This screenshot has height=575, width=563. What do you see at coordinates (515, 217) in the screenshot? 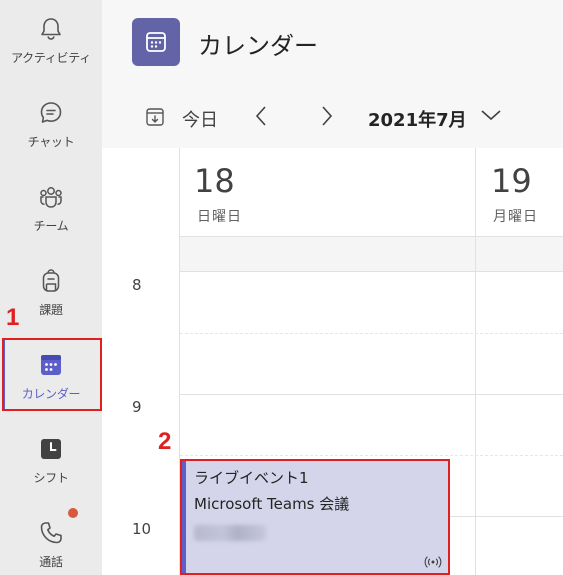
I see `day-name-monday: 月曜日` at bounding box center [515, 217].